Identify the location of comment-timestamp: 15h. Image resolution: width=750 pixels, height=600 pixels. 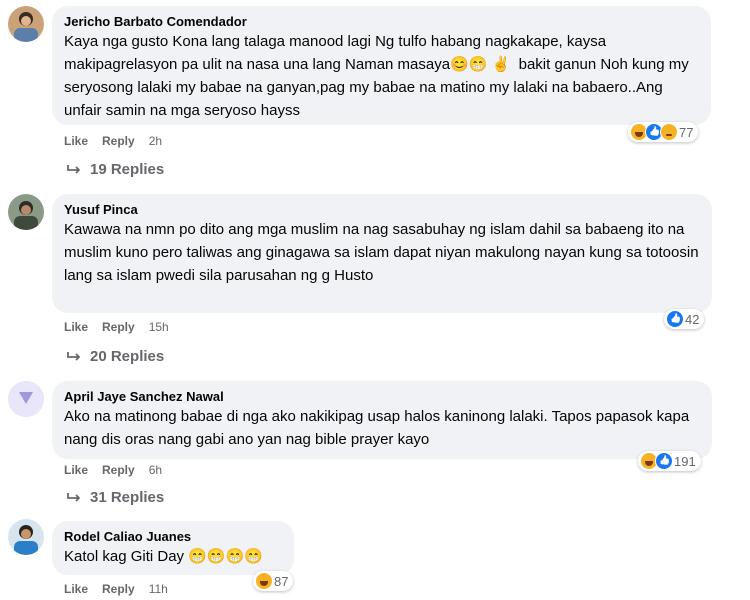
(159, 327).